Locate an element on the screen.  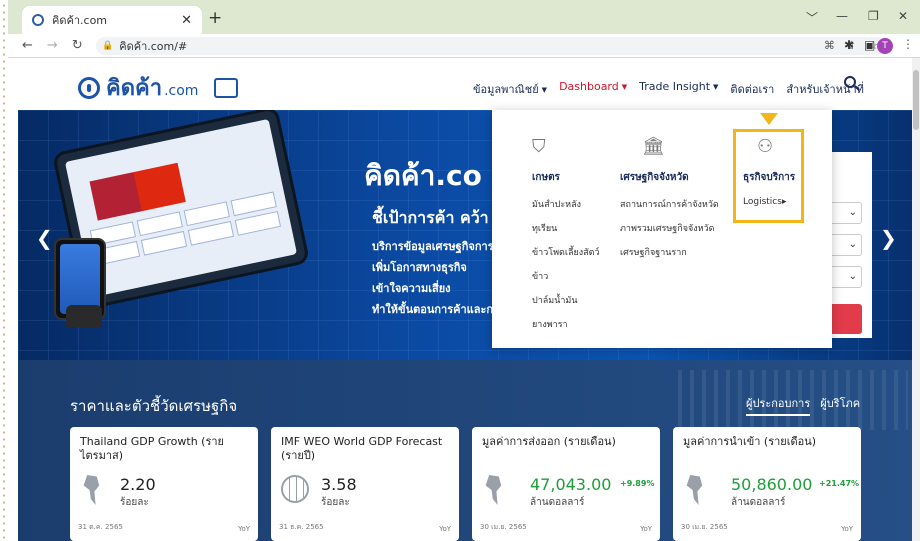
browser-tab: คิดค้า.com ✕ is located at coordinates (112, 20).